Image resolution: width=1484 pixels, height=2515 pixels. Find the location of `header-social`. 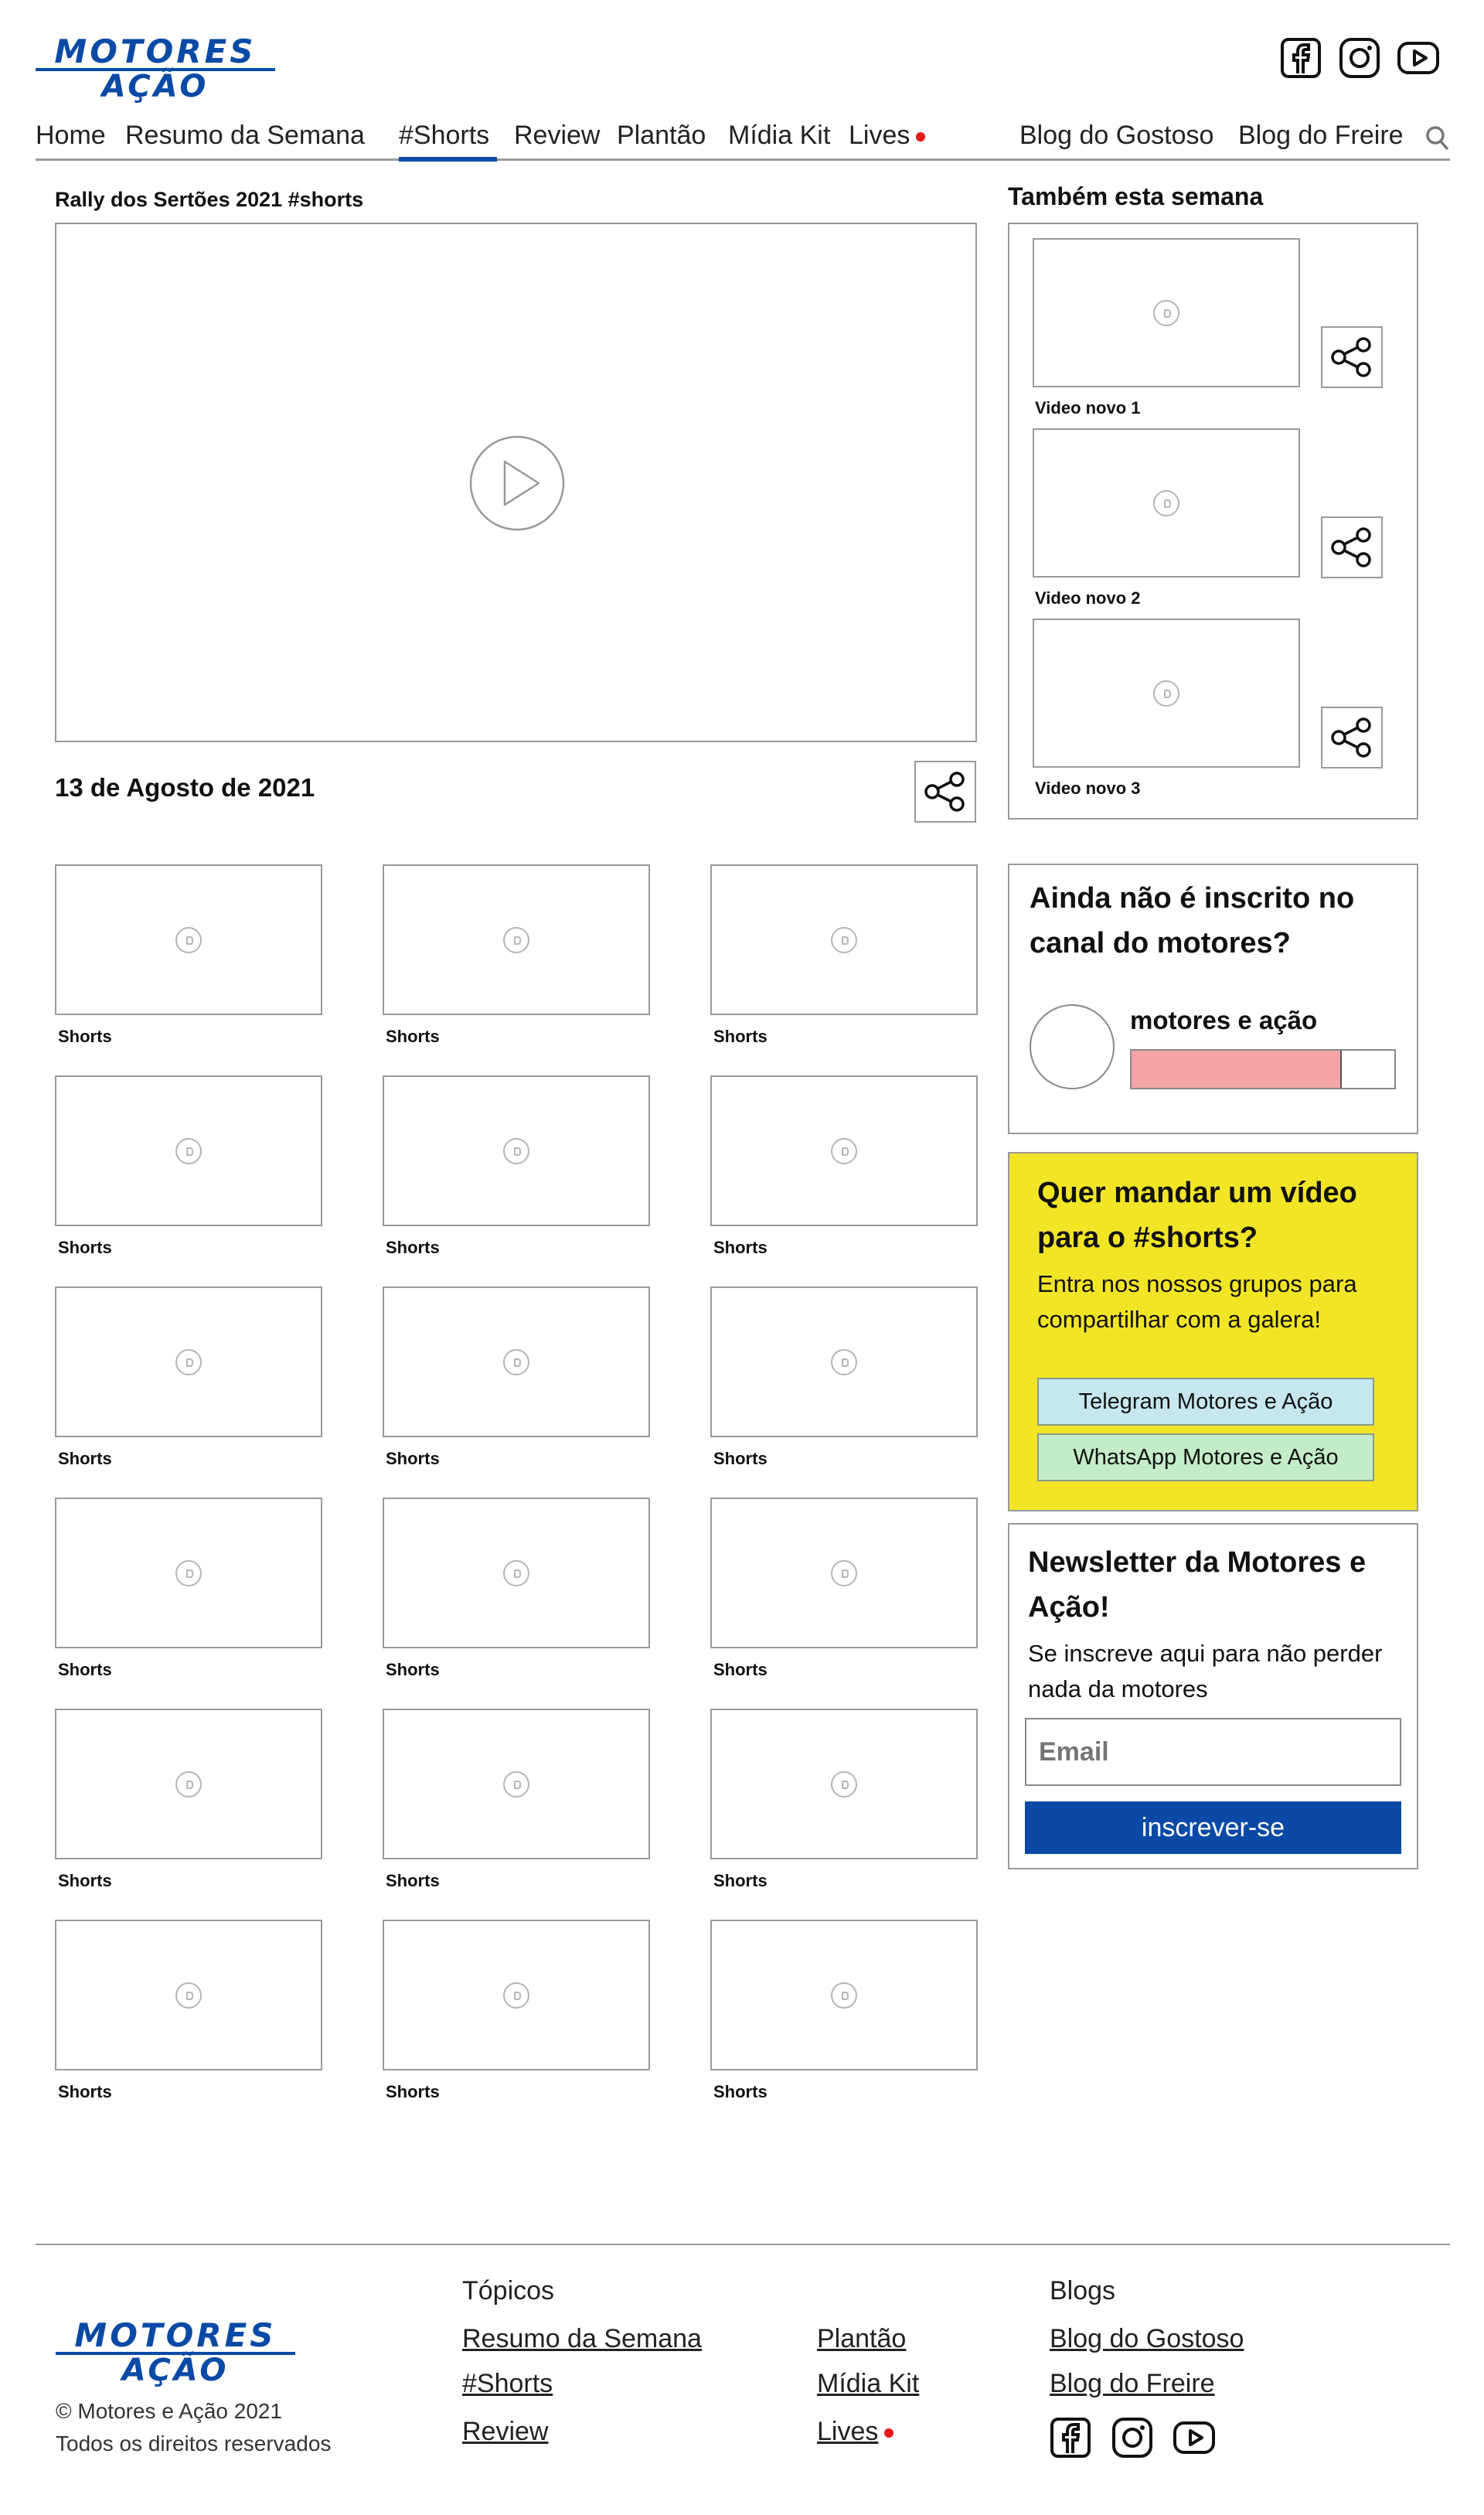

header-social is located at coordinates (1359, 58).